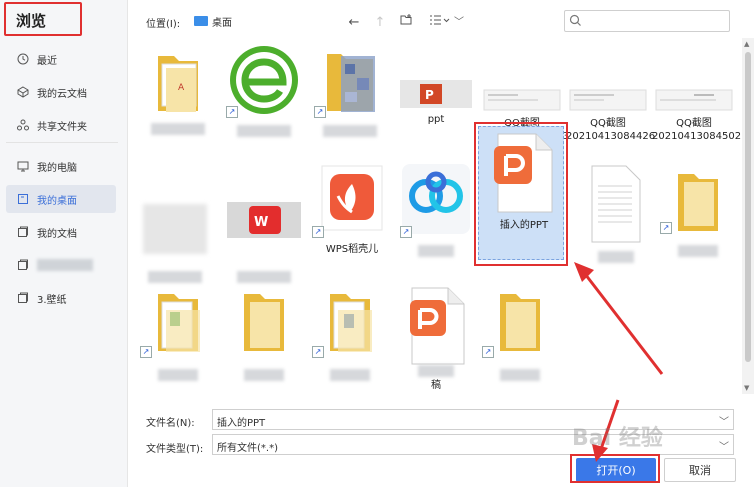  What do you see at coordinates (697, 115) in the screenshot?
I see `file-item: QQ截图20210413084502` at bounding box center [697, 115].